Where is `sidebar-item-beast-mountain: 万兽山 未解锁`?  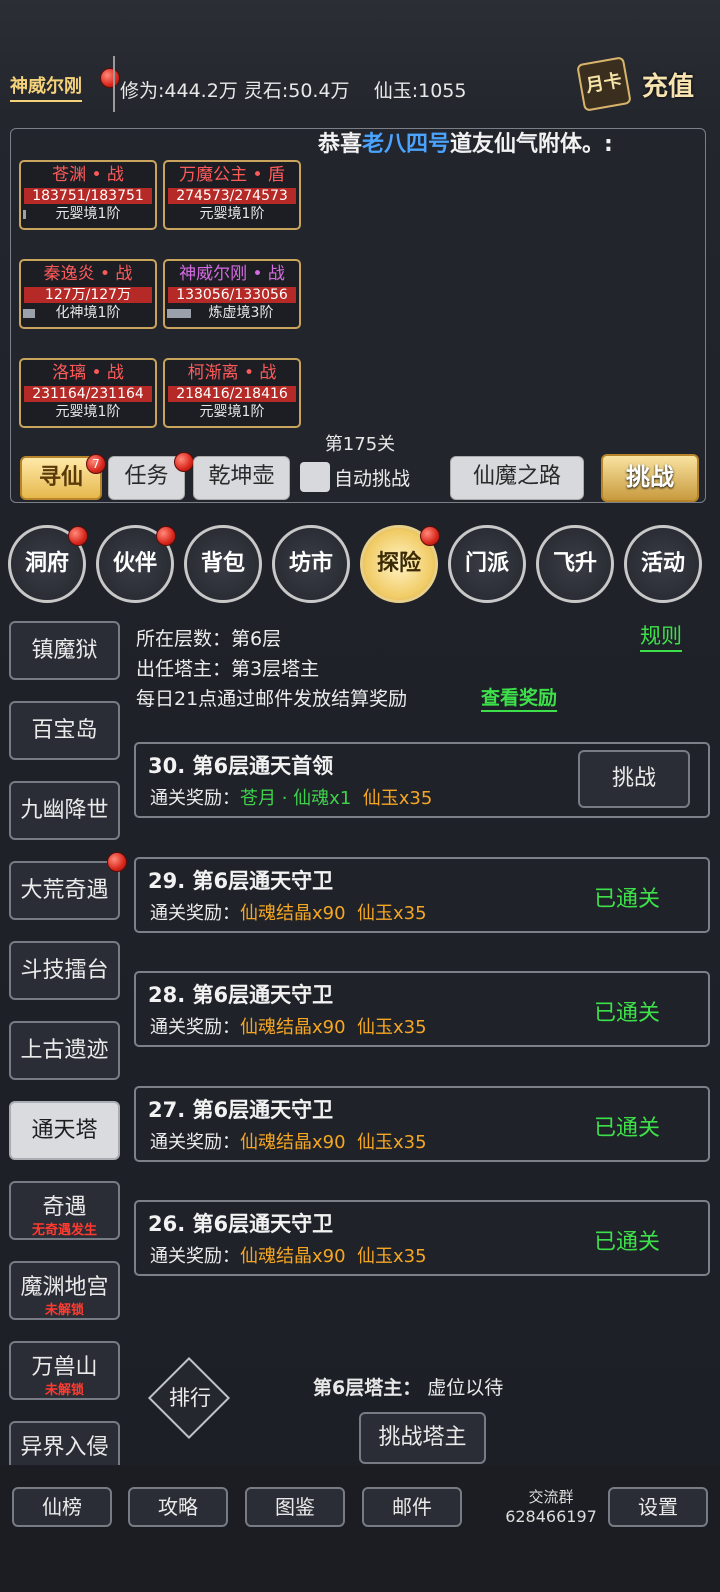 sidebar-item-beast-mountain: 万兽山 未解锁 is located at coordinates (64, 1370).